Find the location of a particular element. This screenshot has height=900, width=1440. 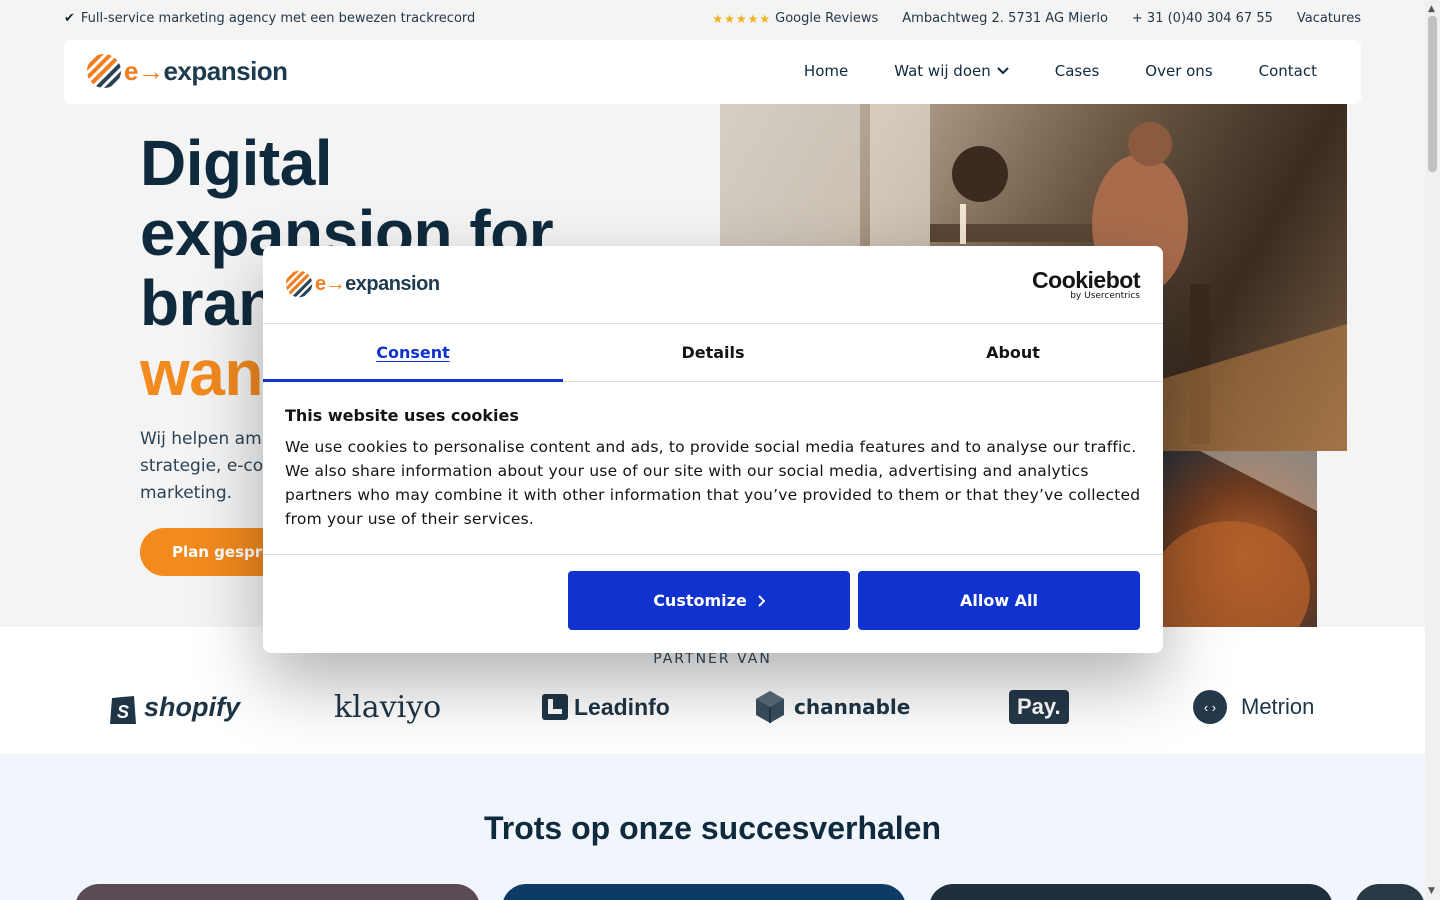

vacatures-link: Vacatures is located at coordinates (1329, 18).